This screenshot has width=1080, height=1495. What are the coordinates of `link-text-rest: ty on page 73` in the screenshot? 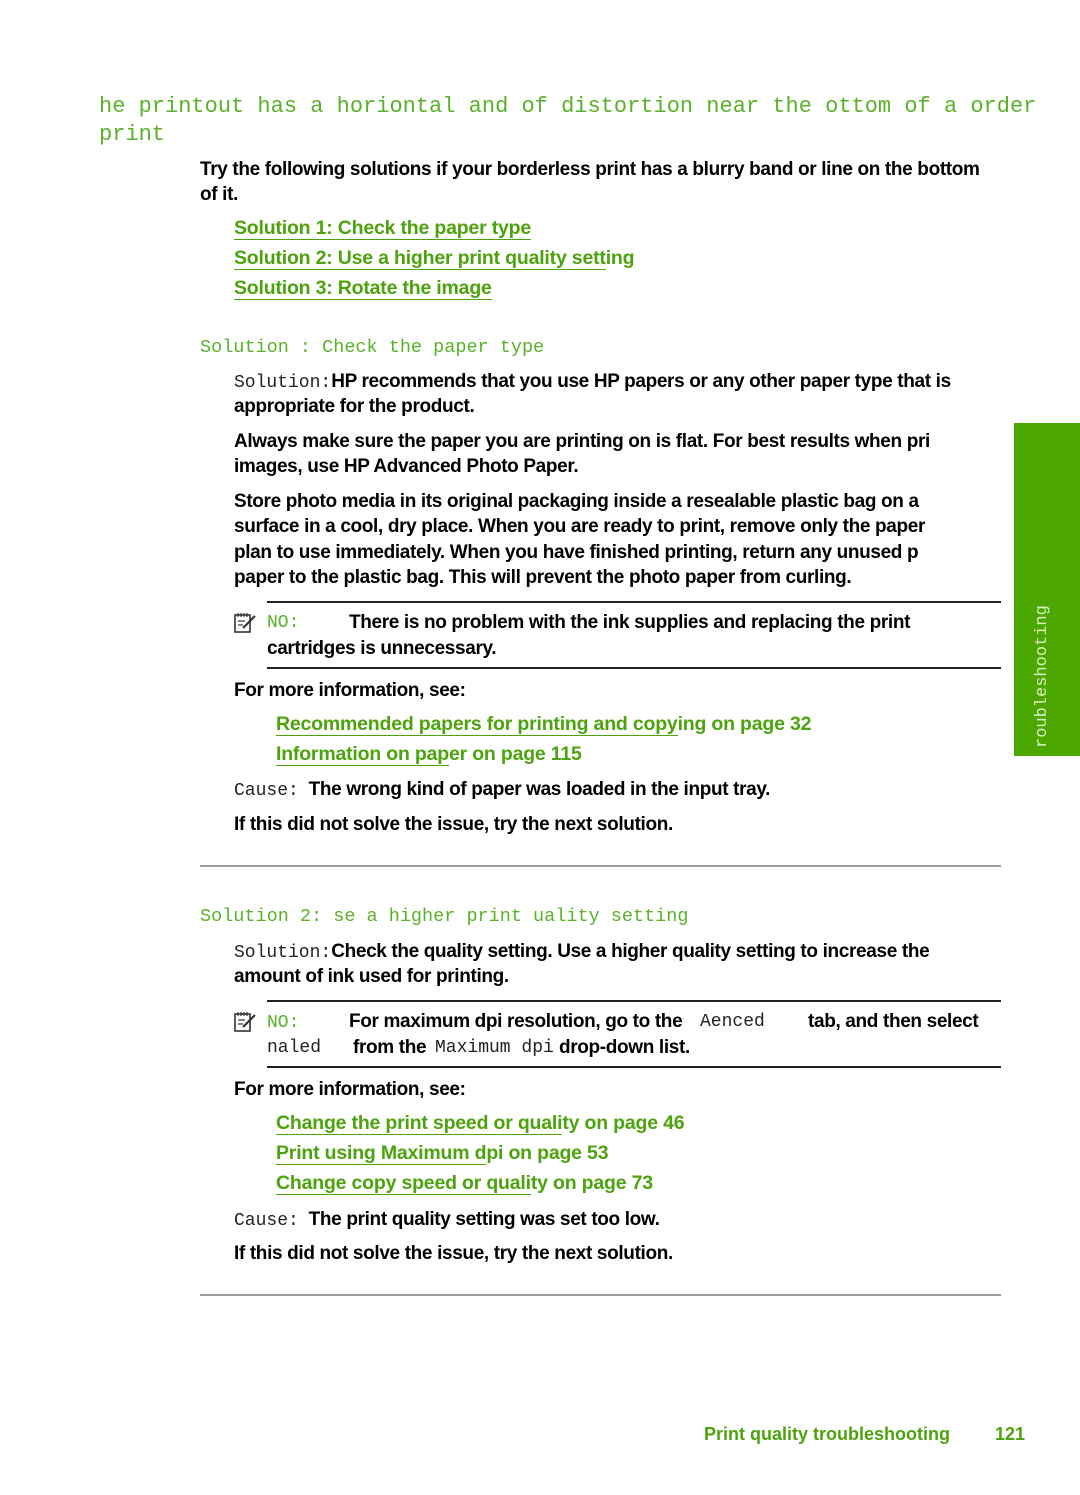 It's located at (591, 1183).